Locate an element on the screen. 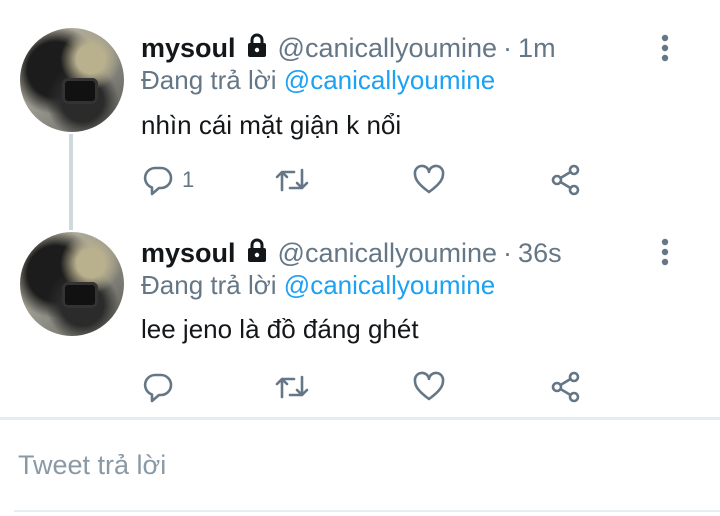 This screenshot has height=516, width=720. tweet-actions: 1 is located at coordinates (360, 180).